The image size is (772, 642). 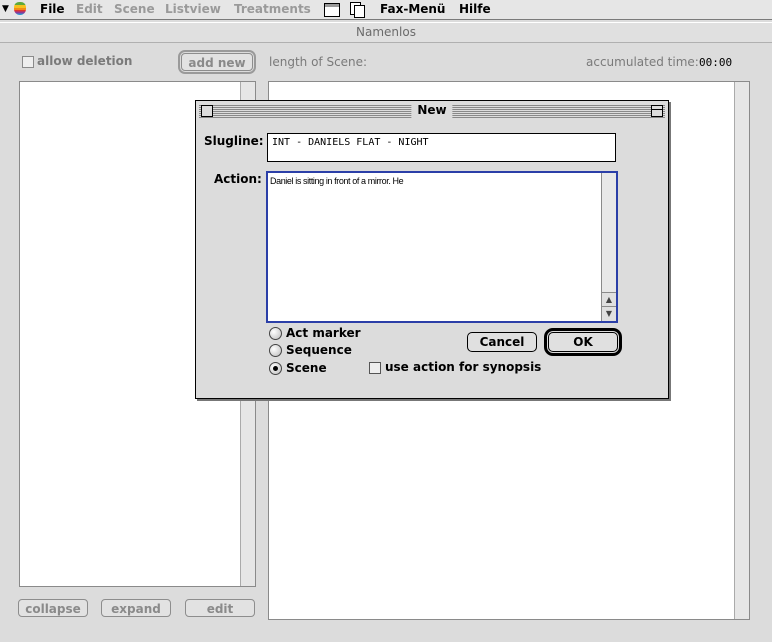 What do you see at coordinates (608, 247) in the screenshot?
I see `action-scrollbar: ▲ ▼` at bounding box center [608, 247].